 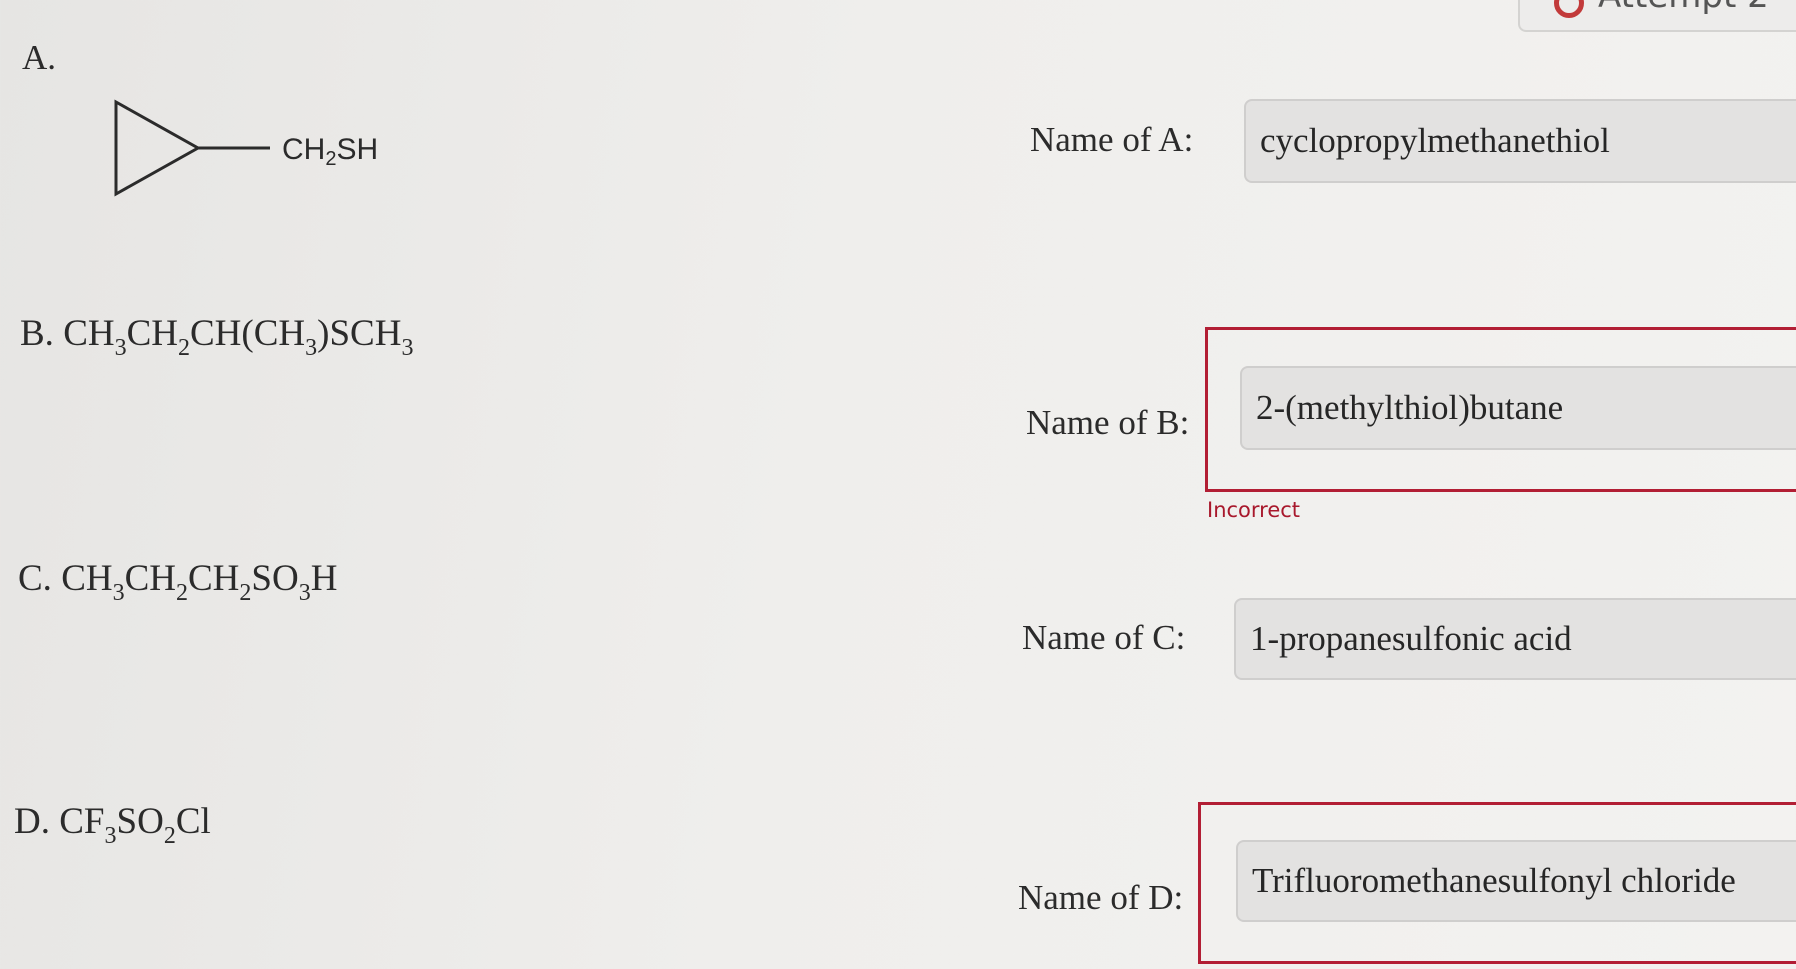 I want to click on question-d-formula: D. CF3SO2Cl, so click(x=112, y=825).